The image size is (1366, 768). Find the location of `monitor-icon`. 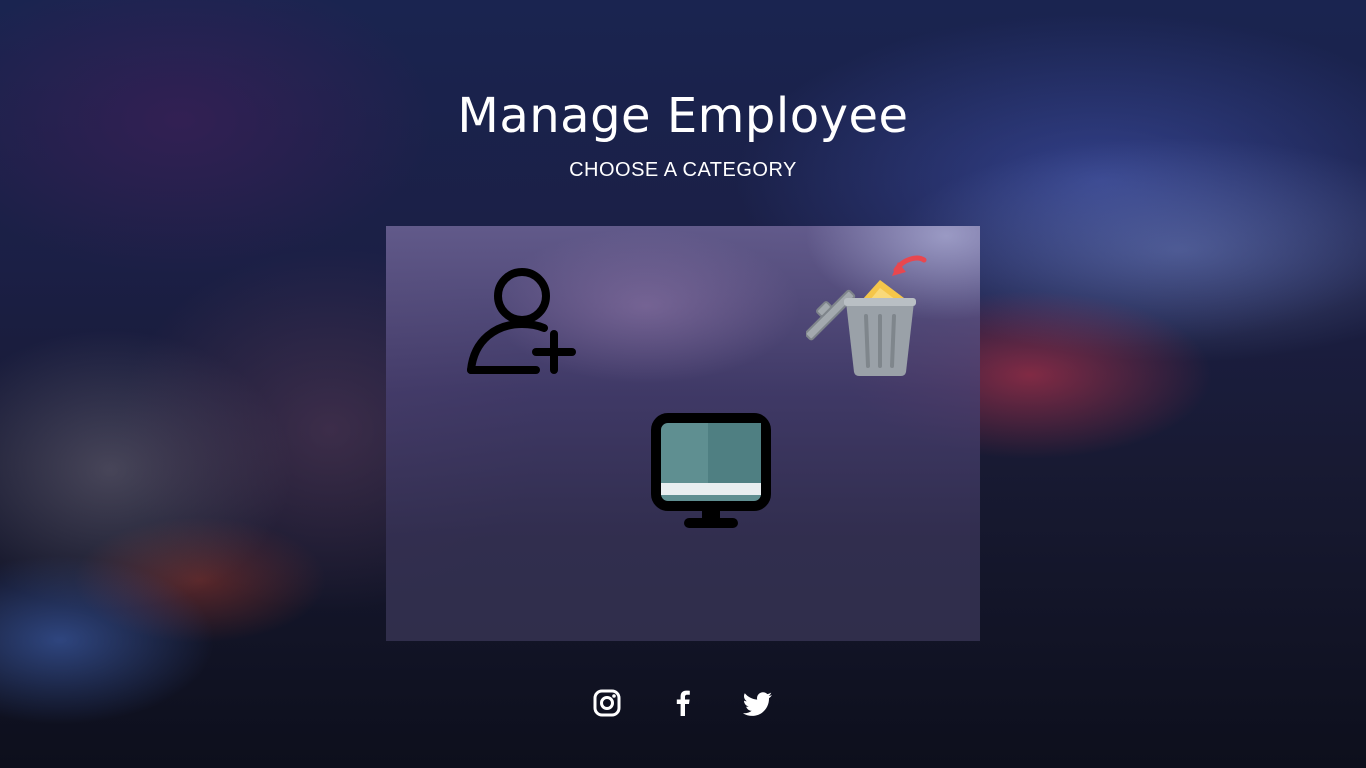

monitor-icon is located at coordinates (711, 470).